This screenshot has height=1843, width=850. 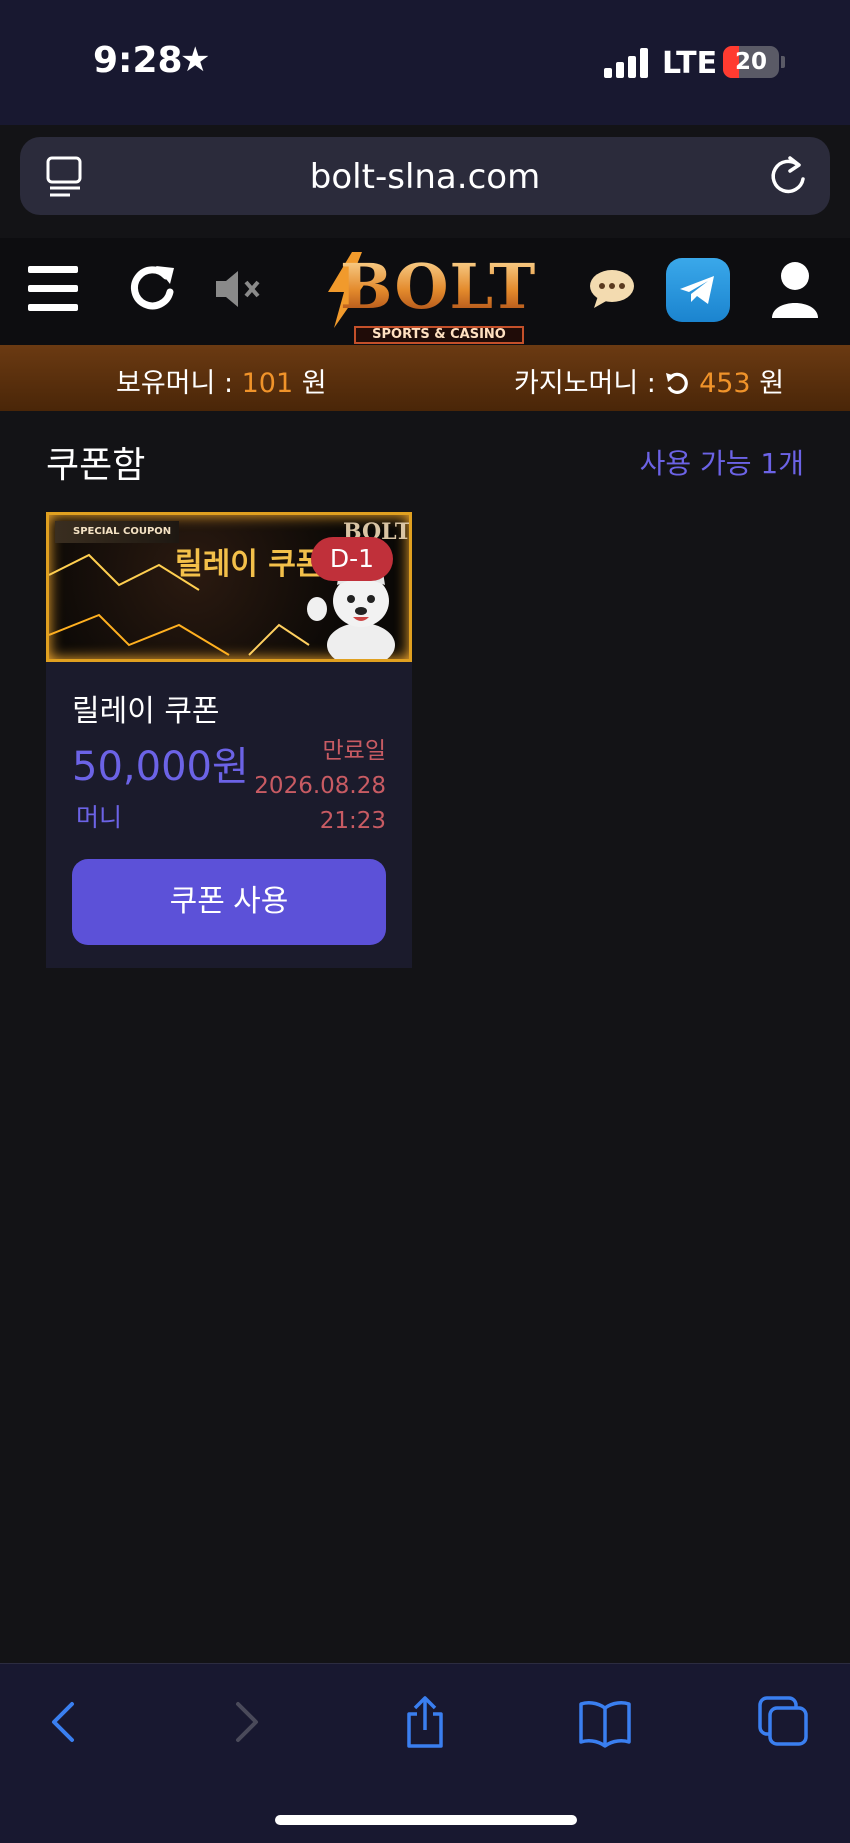 What do you see at coordinates (439, 335) in the screenshot?
I see `logo-subtitle: SPORTS & CASINO` at bounding box center [439, 335].